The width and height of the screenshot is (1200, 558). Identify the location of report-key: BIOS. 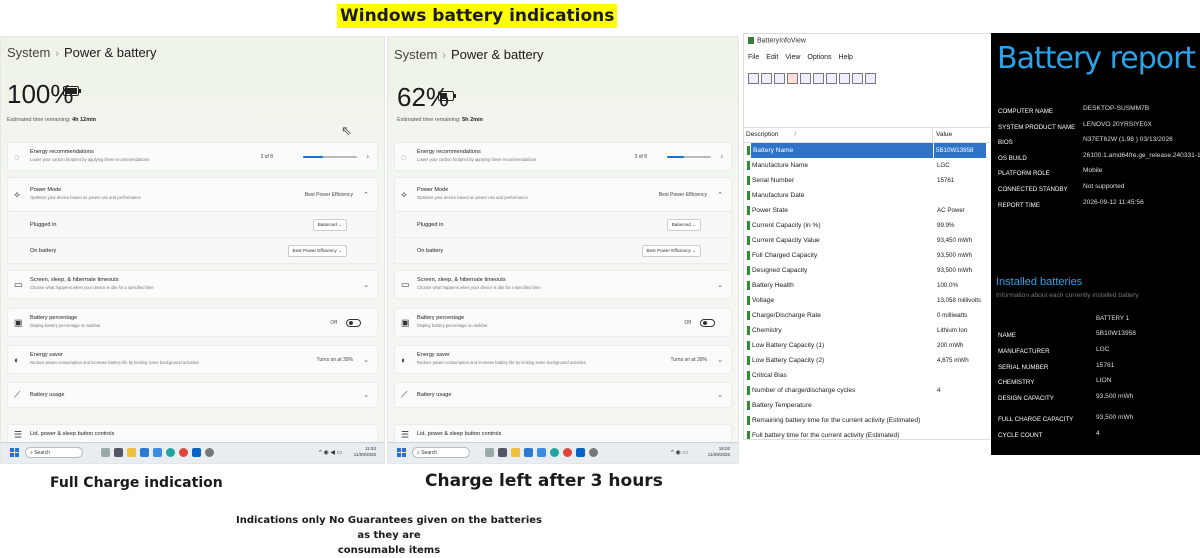
(1005, 142).